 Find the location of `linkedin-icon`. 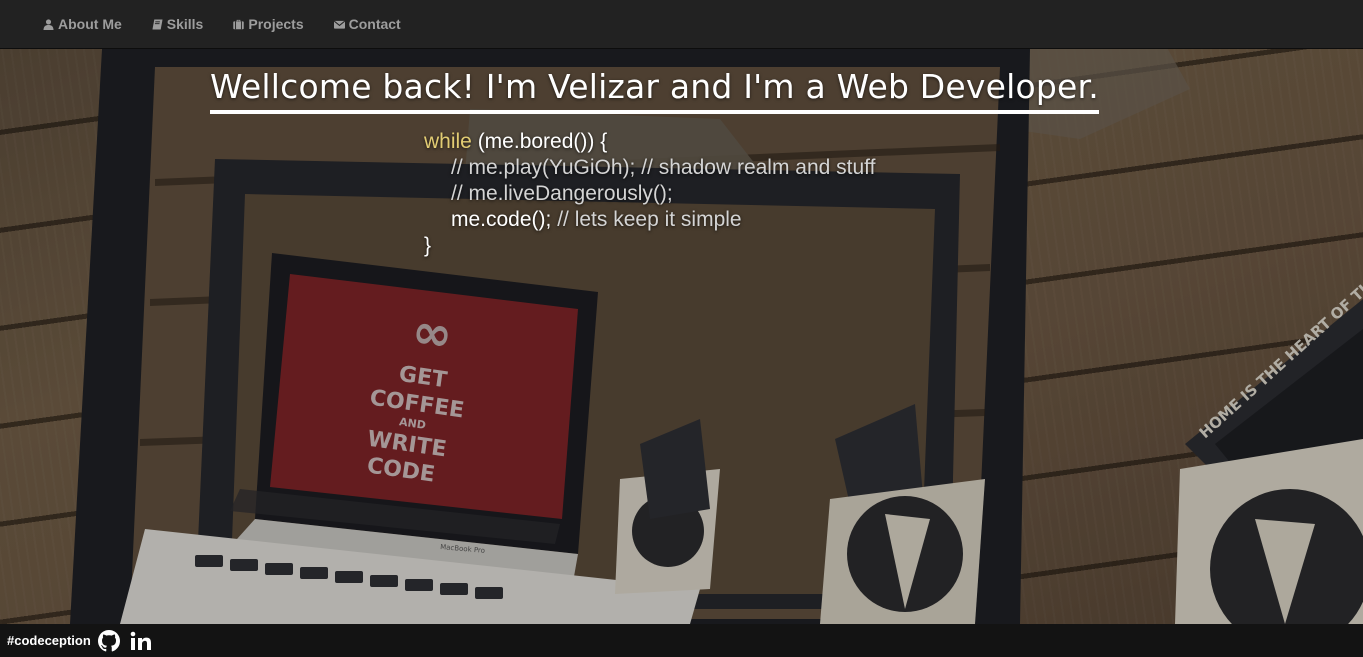

linkedin-icon is located at coordinates (140, 640).